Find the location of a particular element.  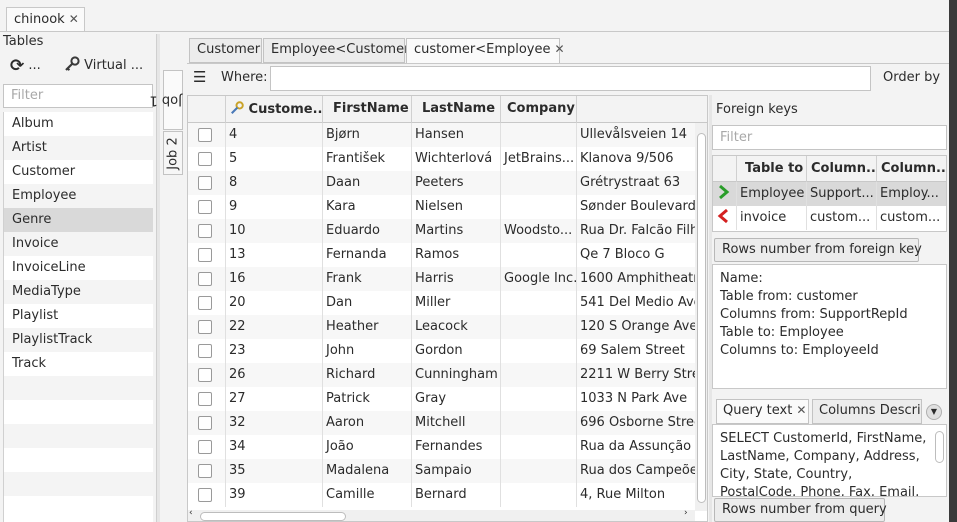

table-cell: Mitchell is located at coordinates (456, 423).